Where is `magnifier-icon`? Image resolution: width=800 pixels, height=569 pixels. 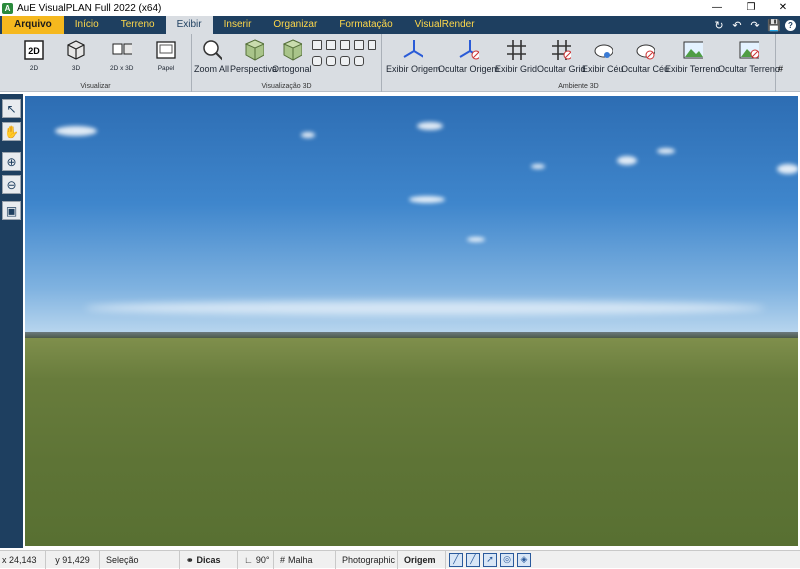 magnifier-icon is located at coordinates (212, 50).